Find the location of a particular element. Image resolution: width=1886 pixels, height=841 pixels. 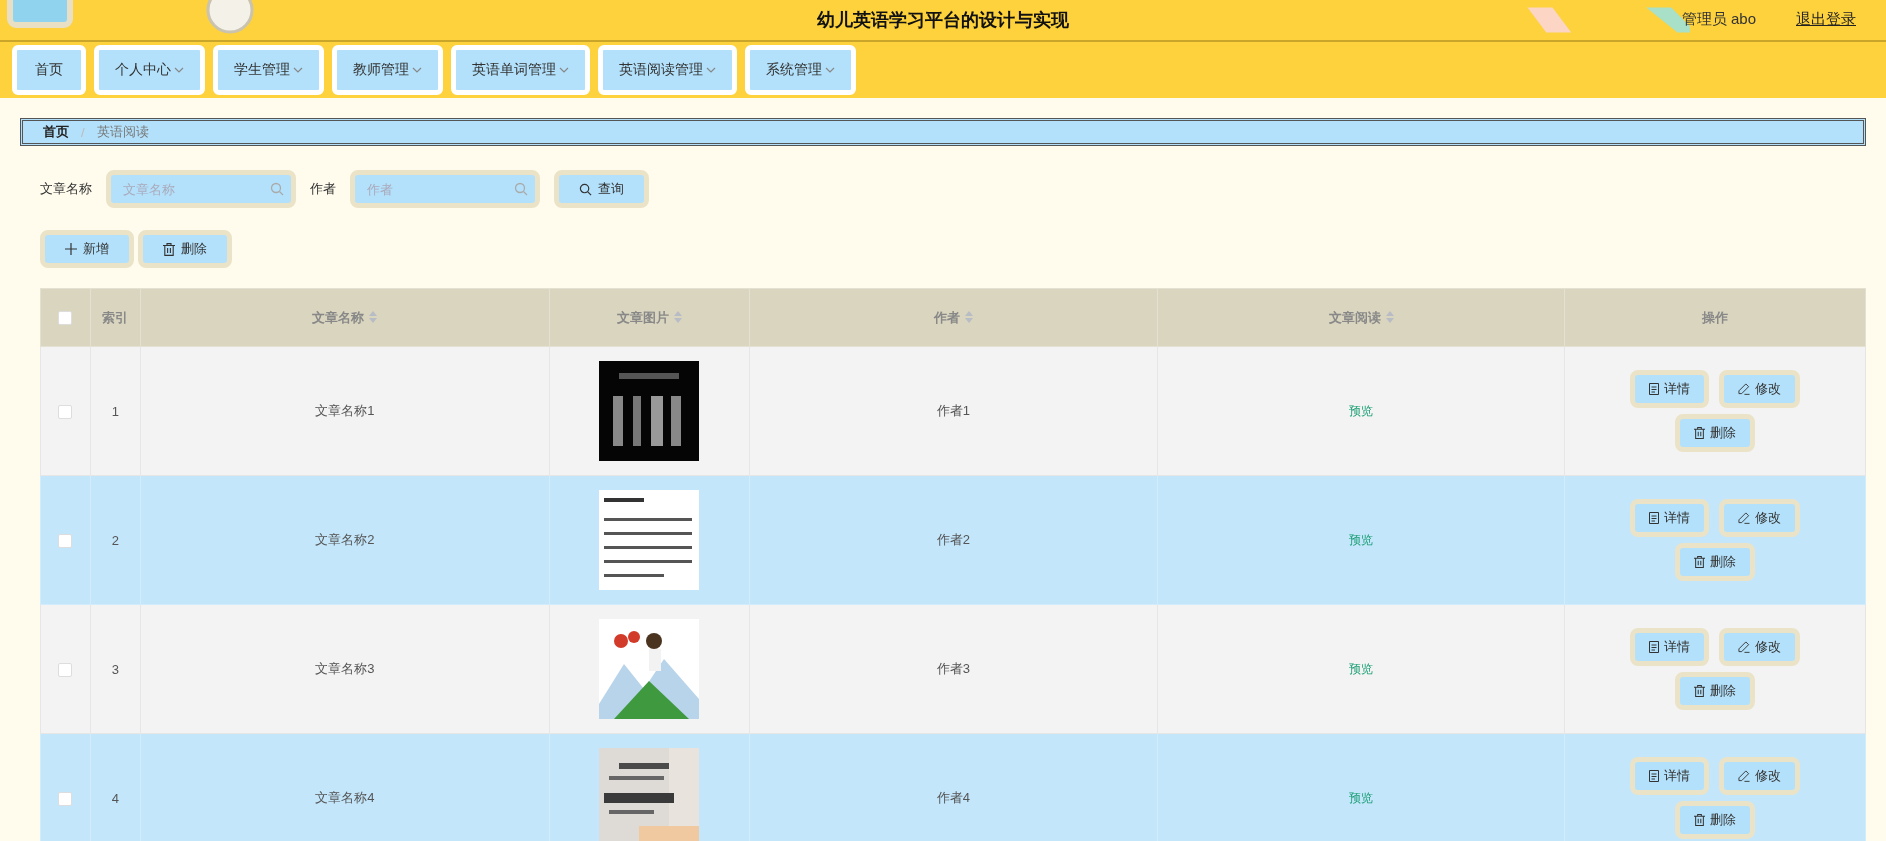

add-button: 新增 is located at coordinates (87, 249).